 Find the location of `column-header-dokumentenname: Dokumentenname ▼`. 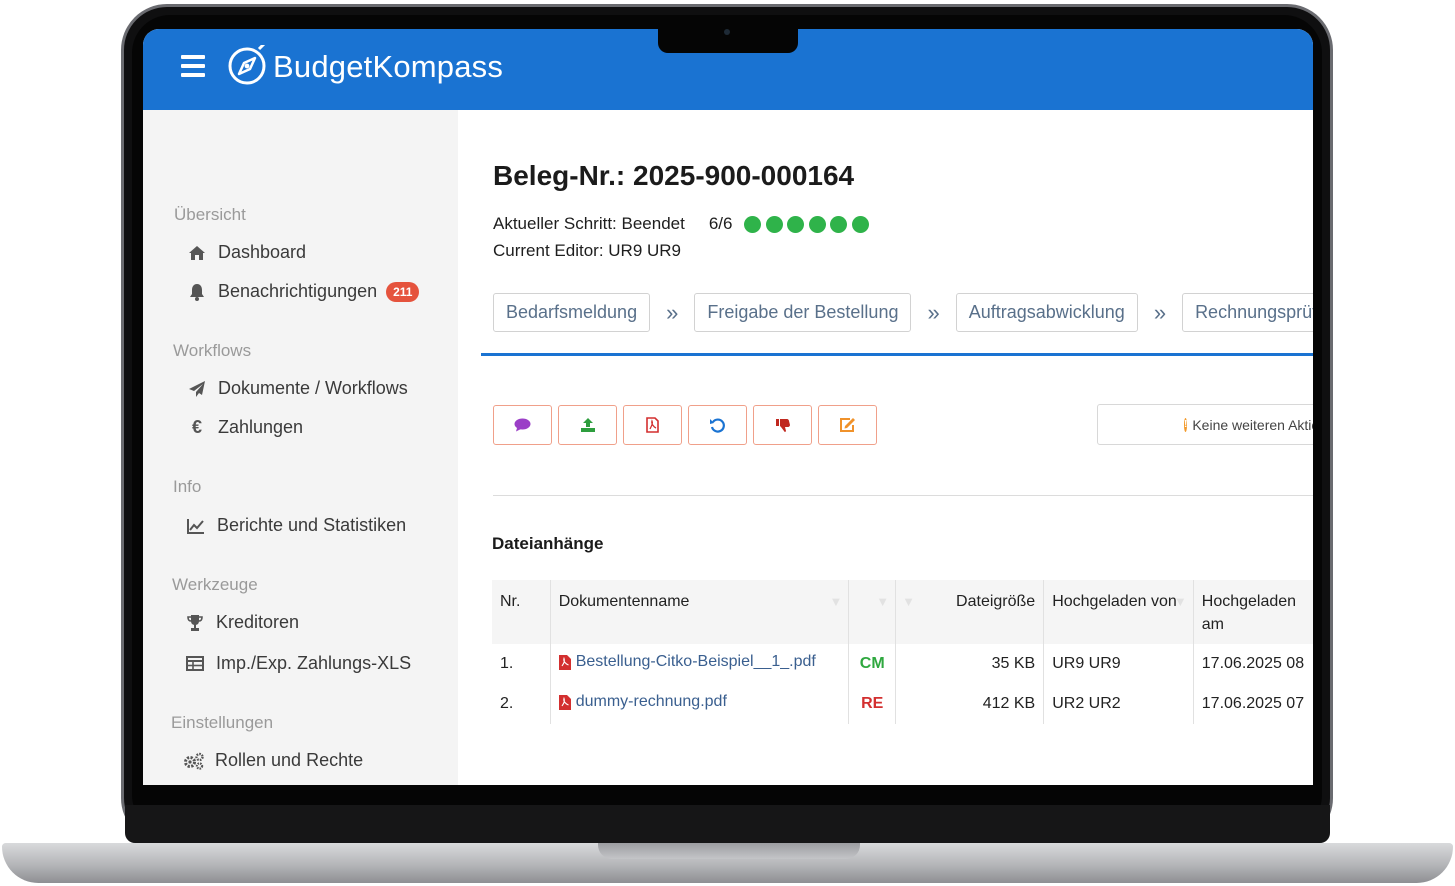

column-header-dokumentenname: Dokumentenname ▼ is located at coordinates (699, 612).